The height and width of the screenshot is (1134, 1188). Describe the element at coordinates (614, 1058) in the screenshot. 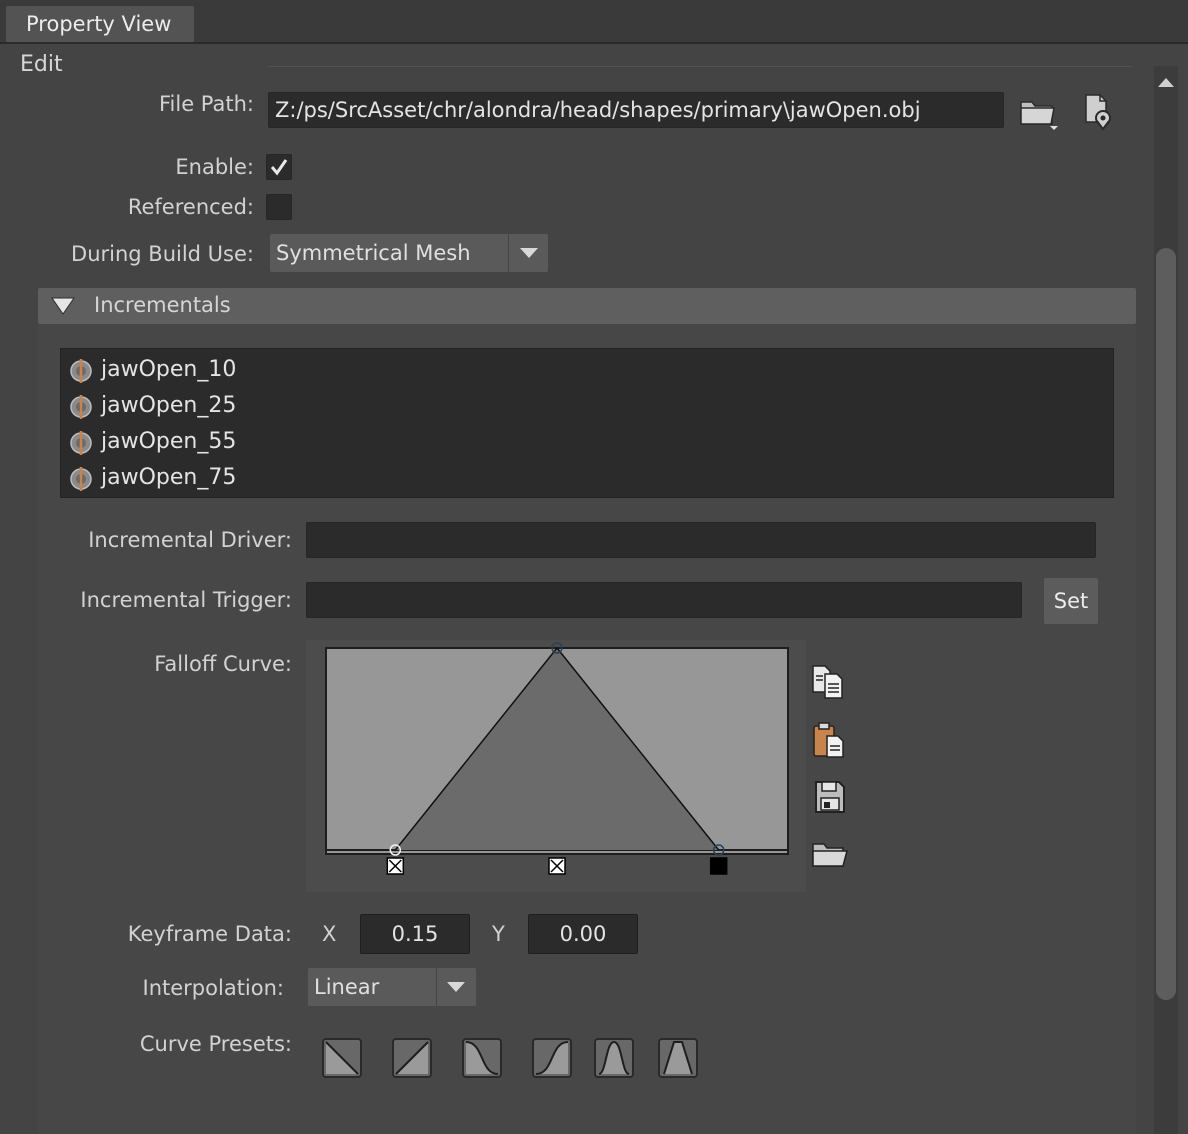

I see `preset-bell-icon` at that location.